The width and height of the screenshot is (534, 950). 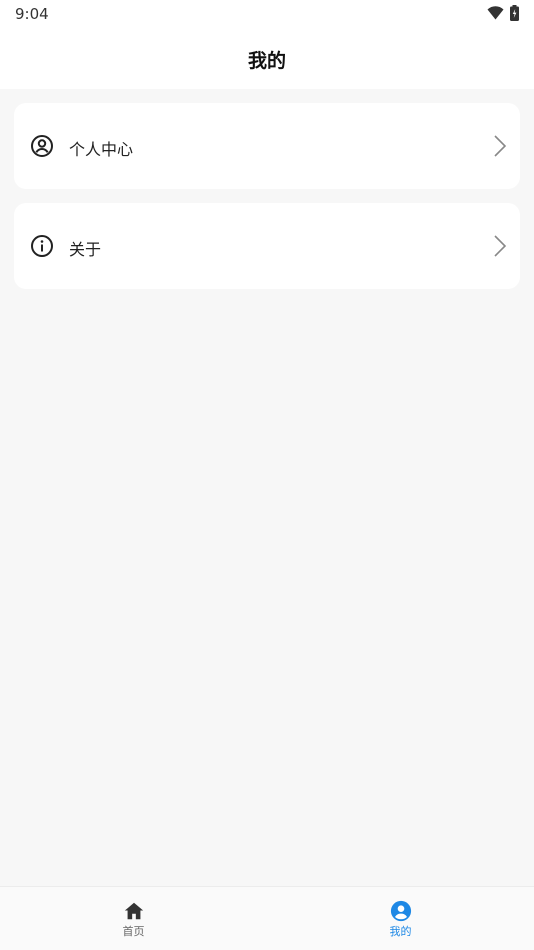 I want to click on tab-mine: 我的, so click(x=400, y=918).